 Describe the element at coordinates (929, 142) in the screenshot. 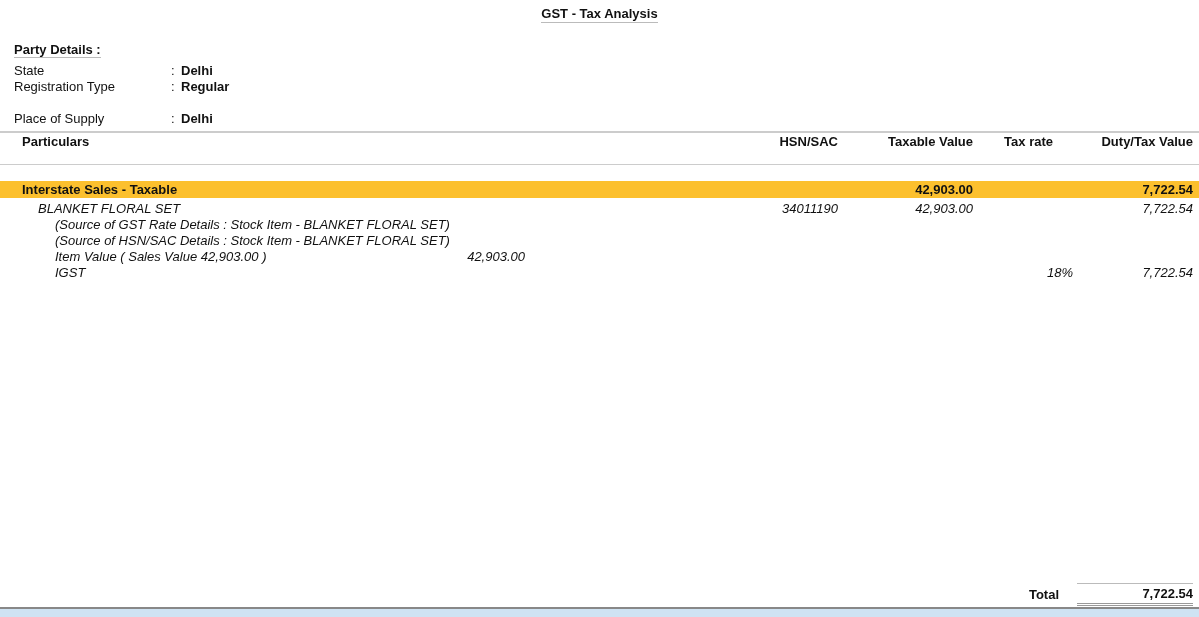

I see `column-header: Taxable Value` at that location.